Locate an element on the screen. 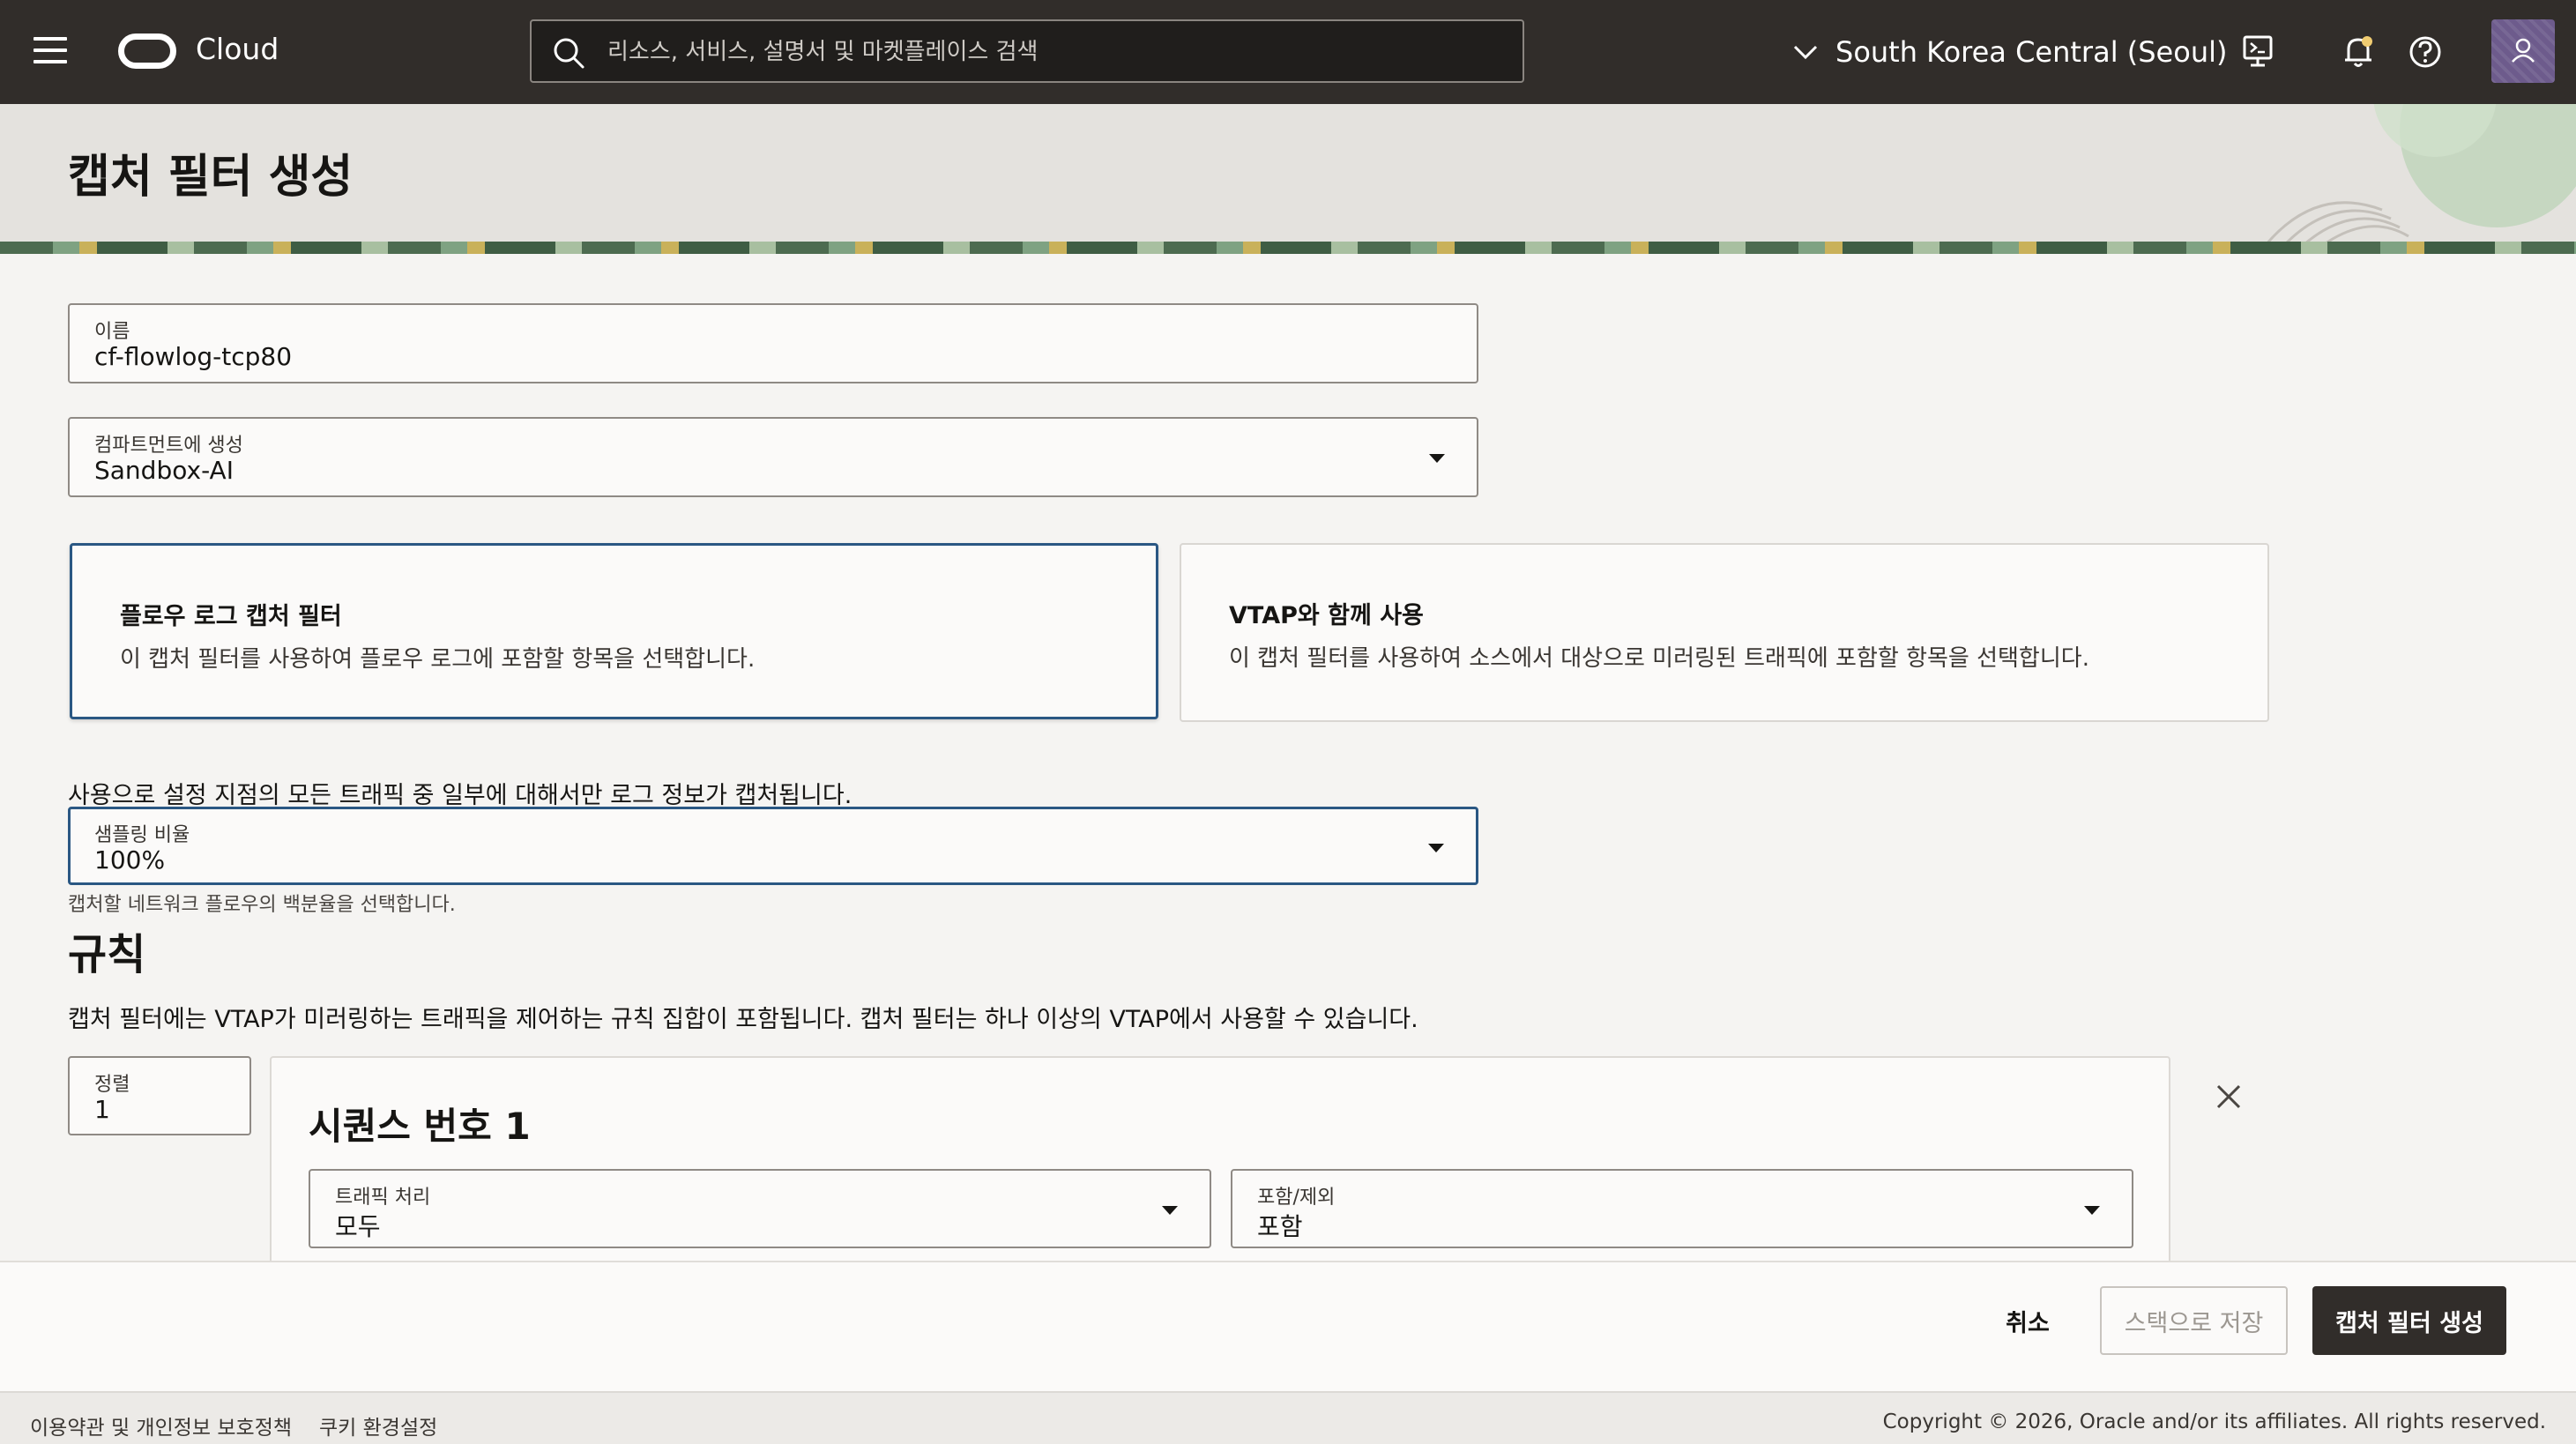 The image size is (2576, 1444). create-capture-filter-button: 캡처 필터 생성 is located at coordinates (2409, 1320).